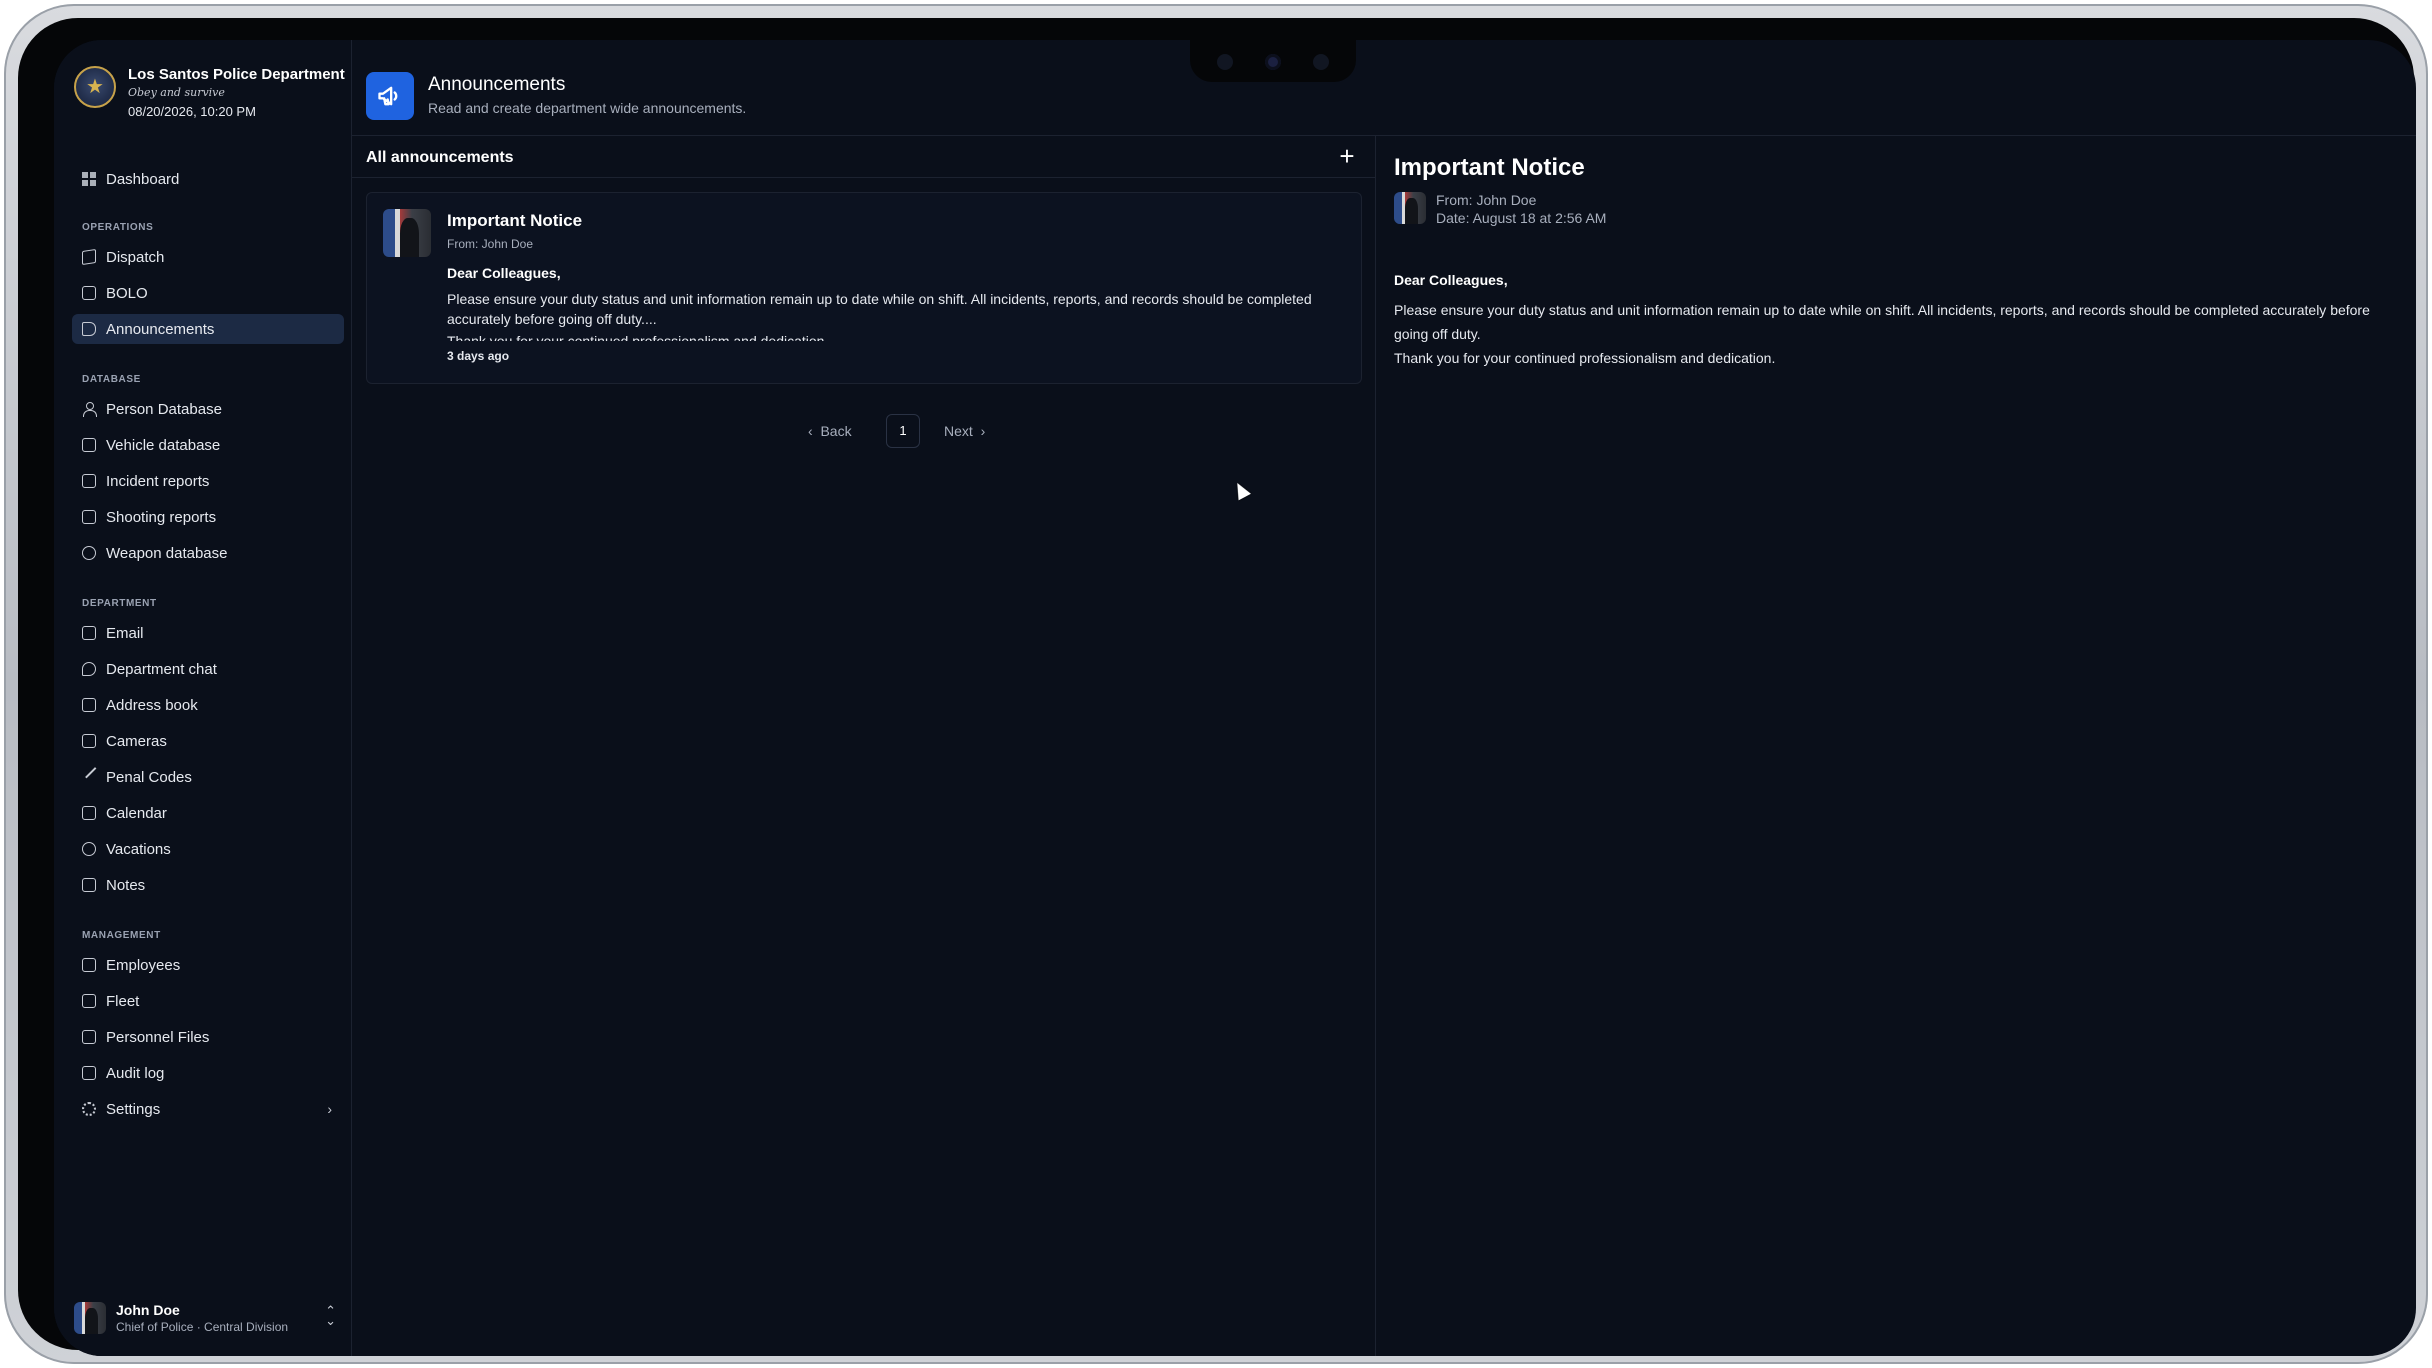  I want to click on sidebar-item-label: Calendar, so click(136, 813).